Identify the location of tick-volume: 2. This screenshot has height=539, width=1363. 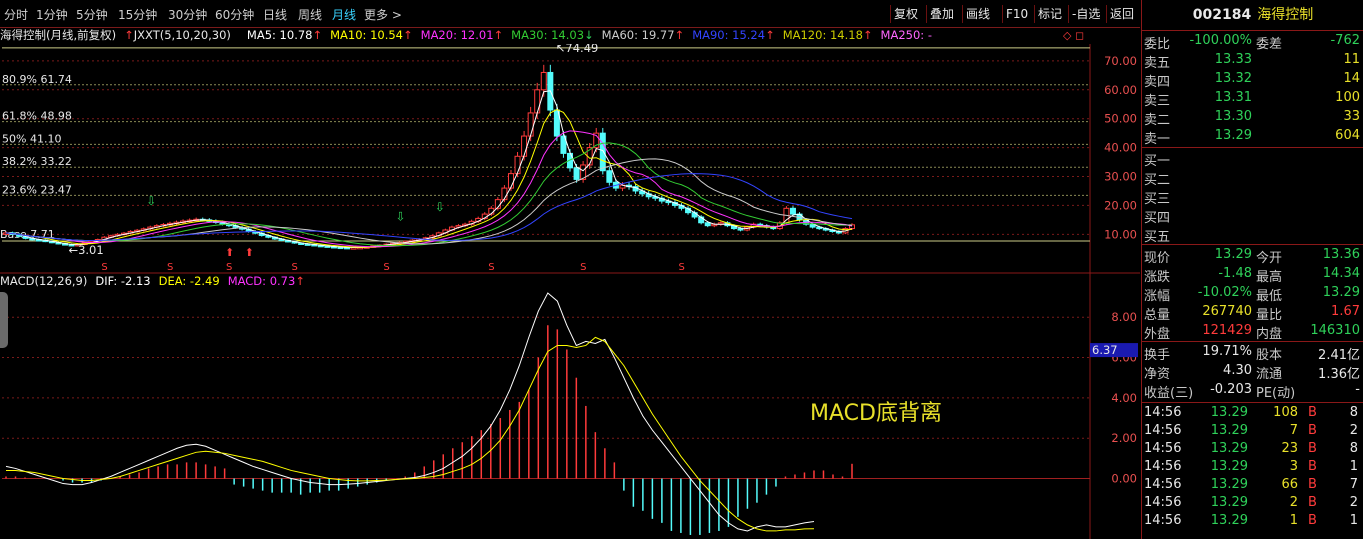
(1293, 502).